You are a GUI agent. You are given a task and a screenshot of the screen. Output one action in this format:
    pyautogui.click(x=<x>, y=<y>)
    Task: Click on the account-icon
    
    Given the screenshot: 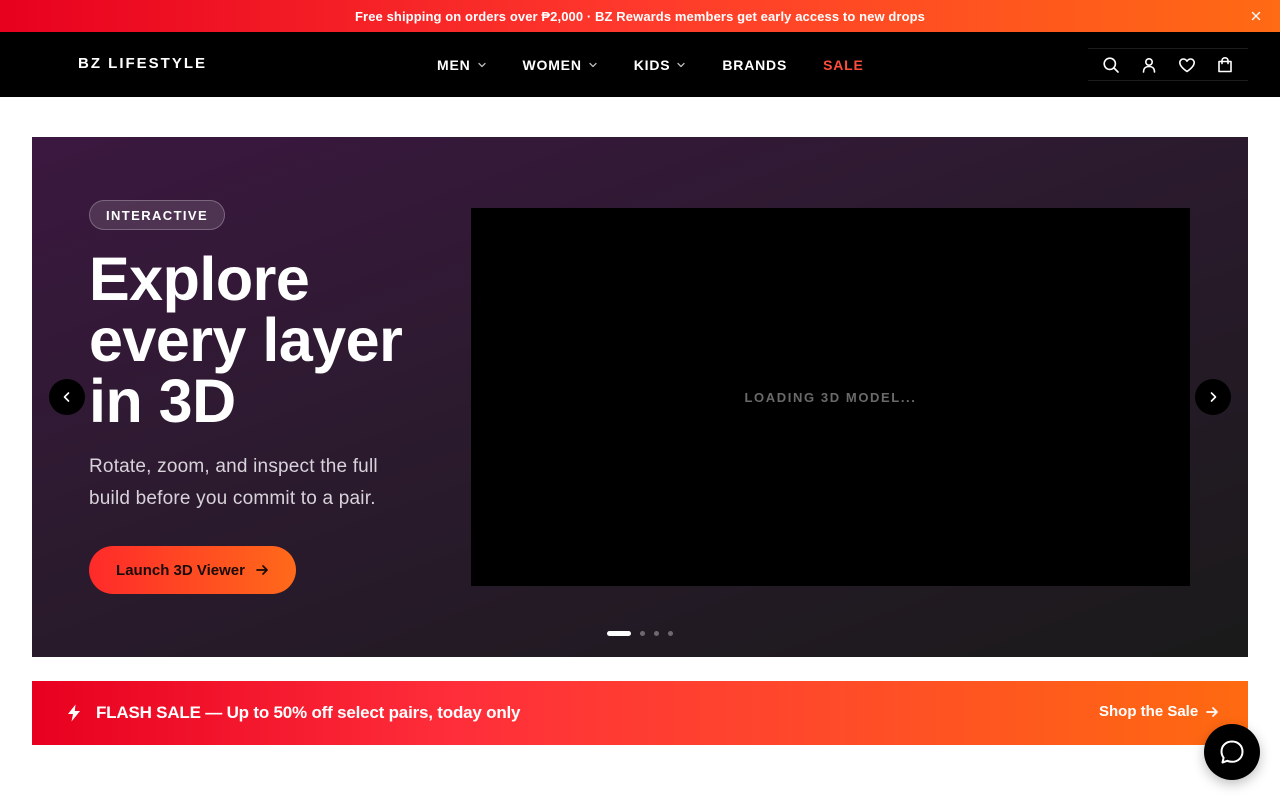 What is the action you would take?
    pyautogui.click(x=1149, y=65)
    